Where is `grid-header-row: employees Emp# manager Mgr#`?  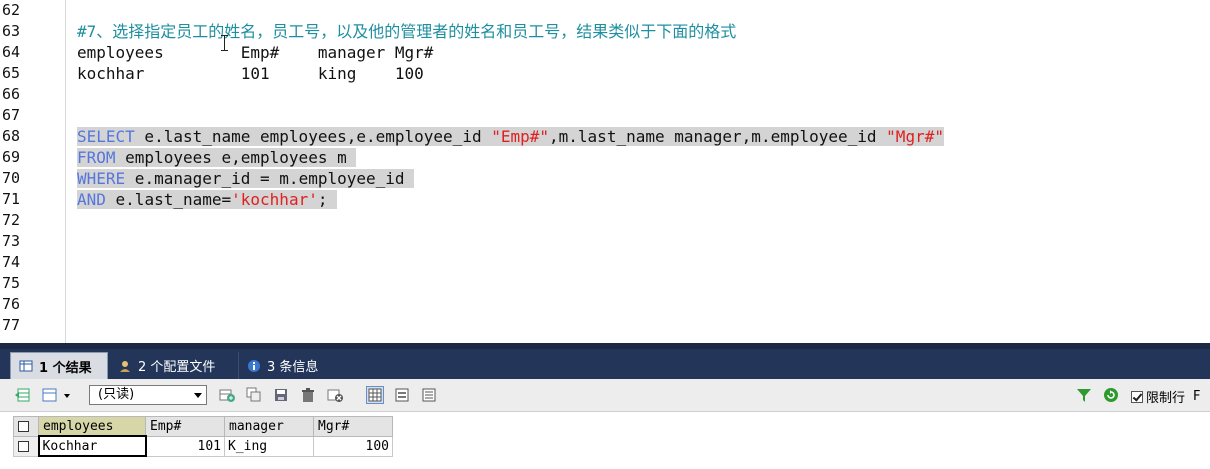
grid-header-row: employees Emp# manager Mgr# is located at coordinates (203, 426).